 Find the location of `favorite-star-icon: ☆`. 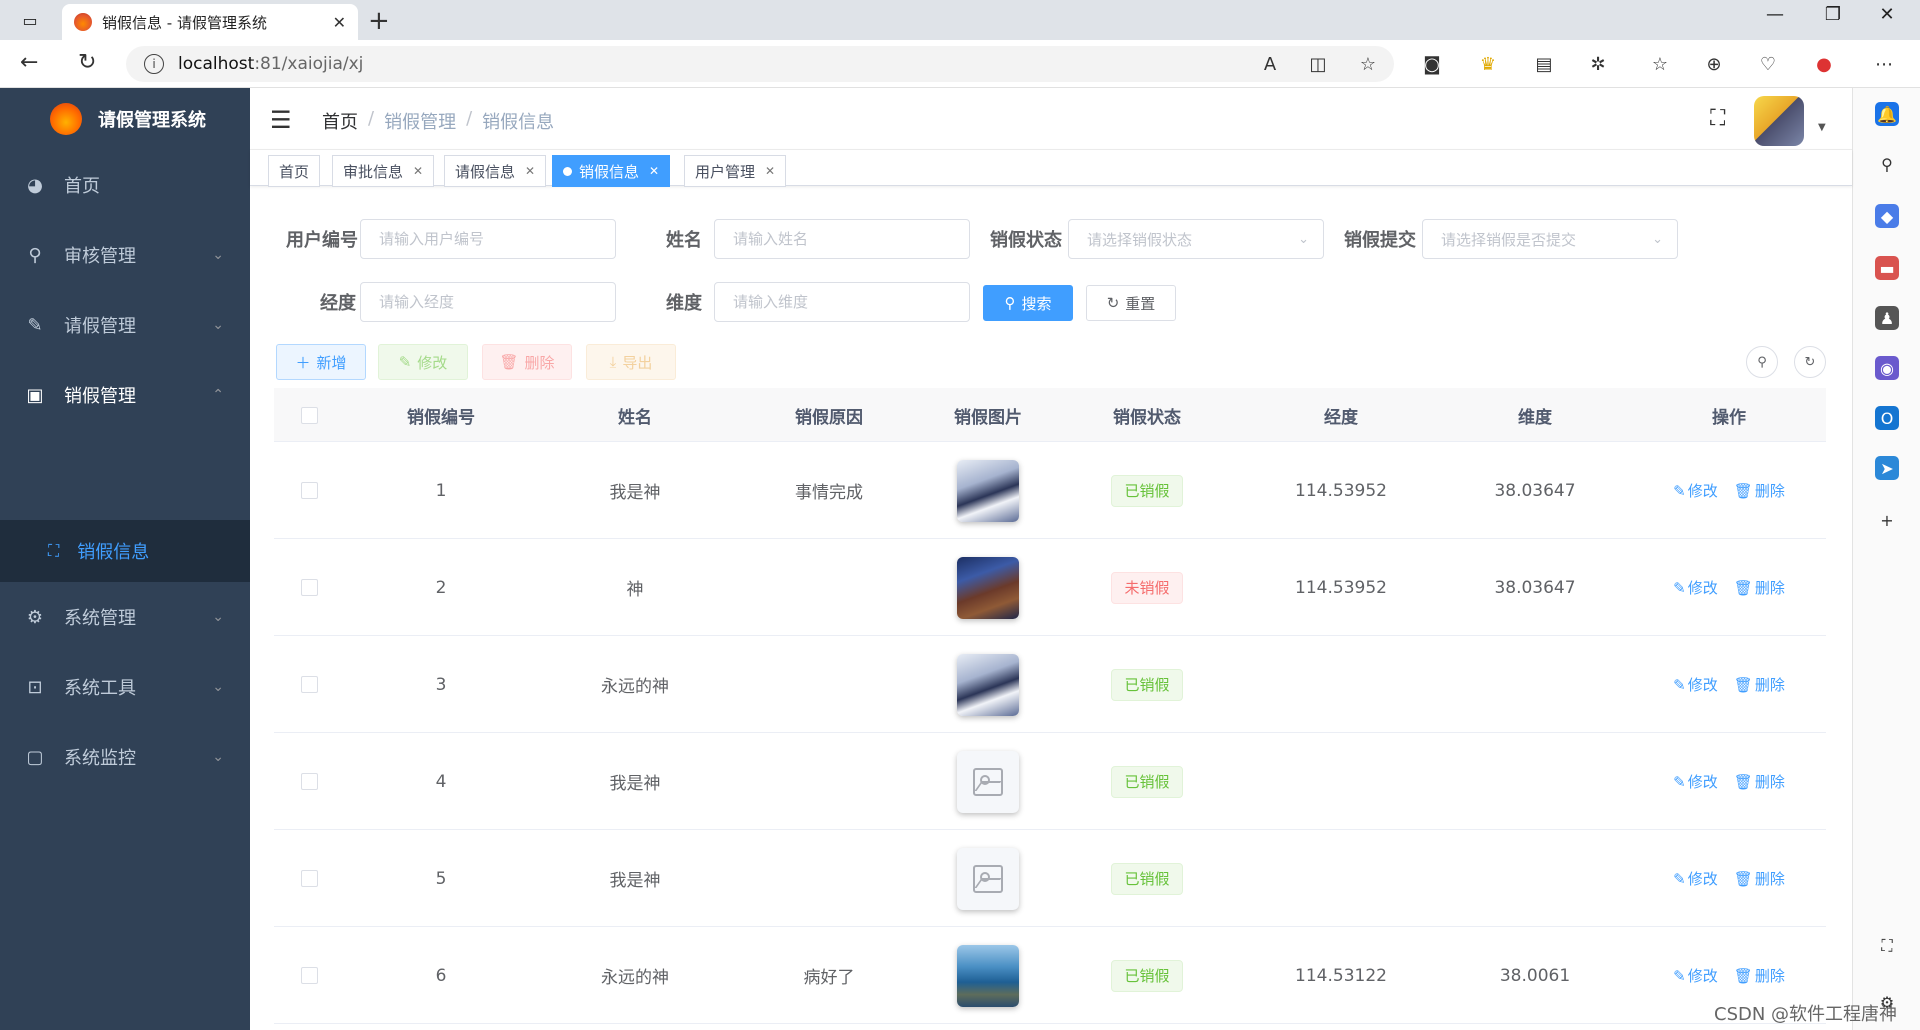

favorite-star-icon: ☆ is located at coordinates (1368, 64).